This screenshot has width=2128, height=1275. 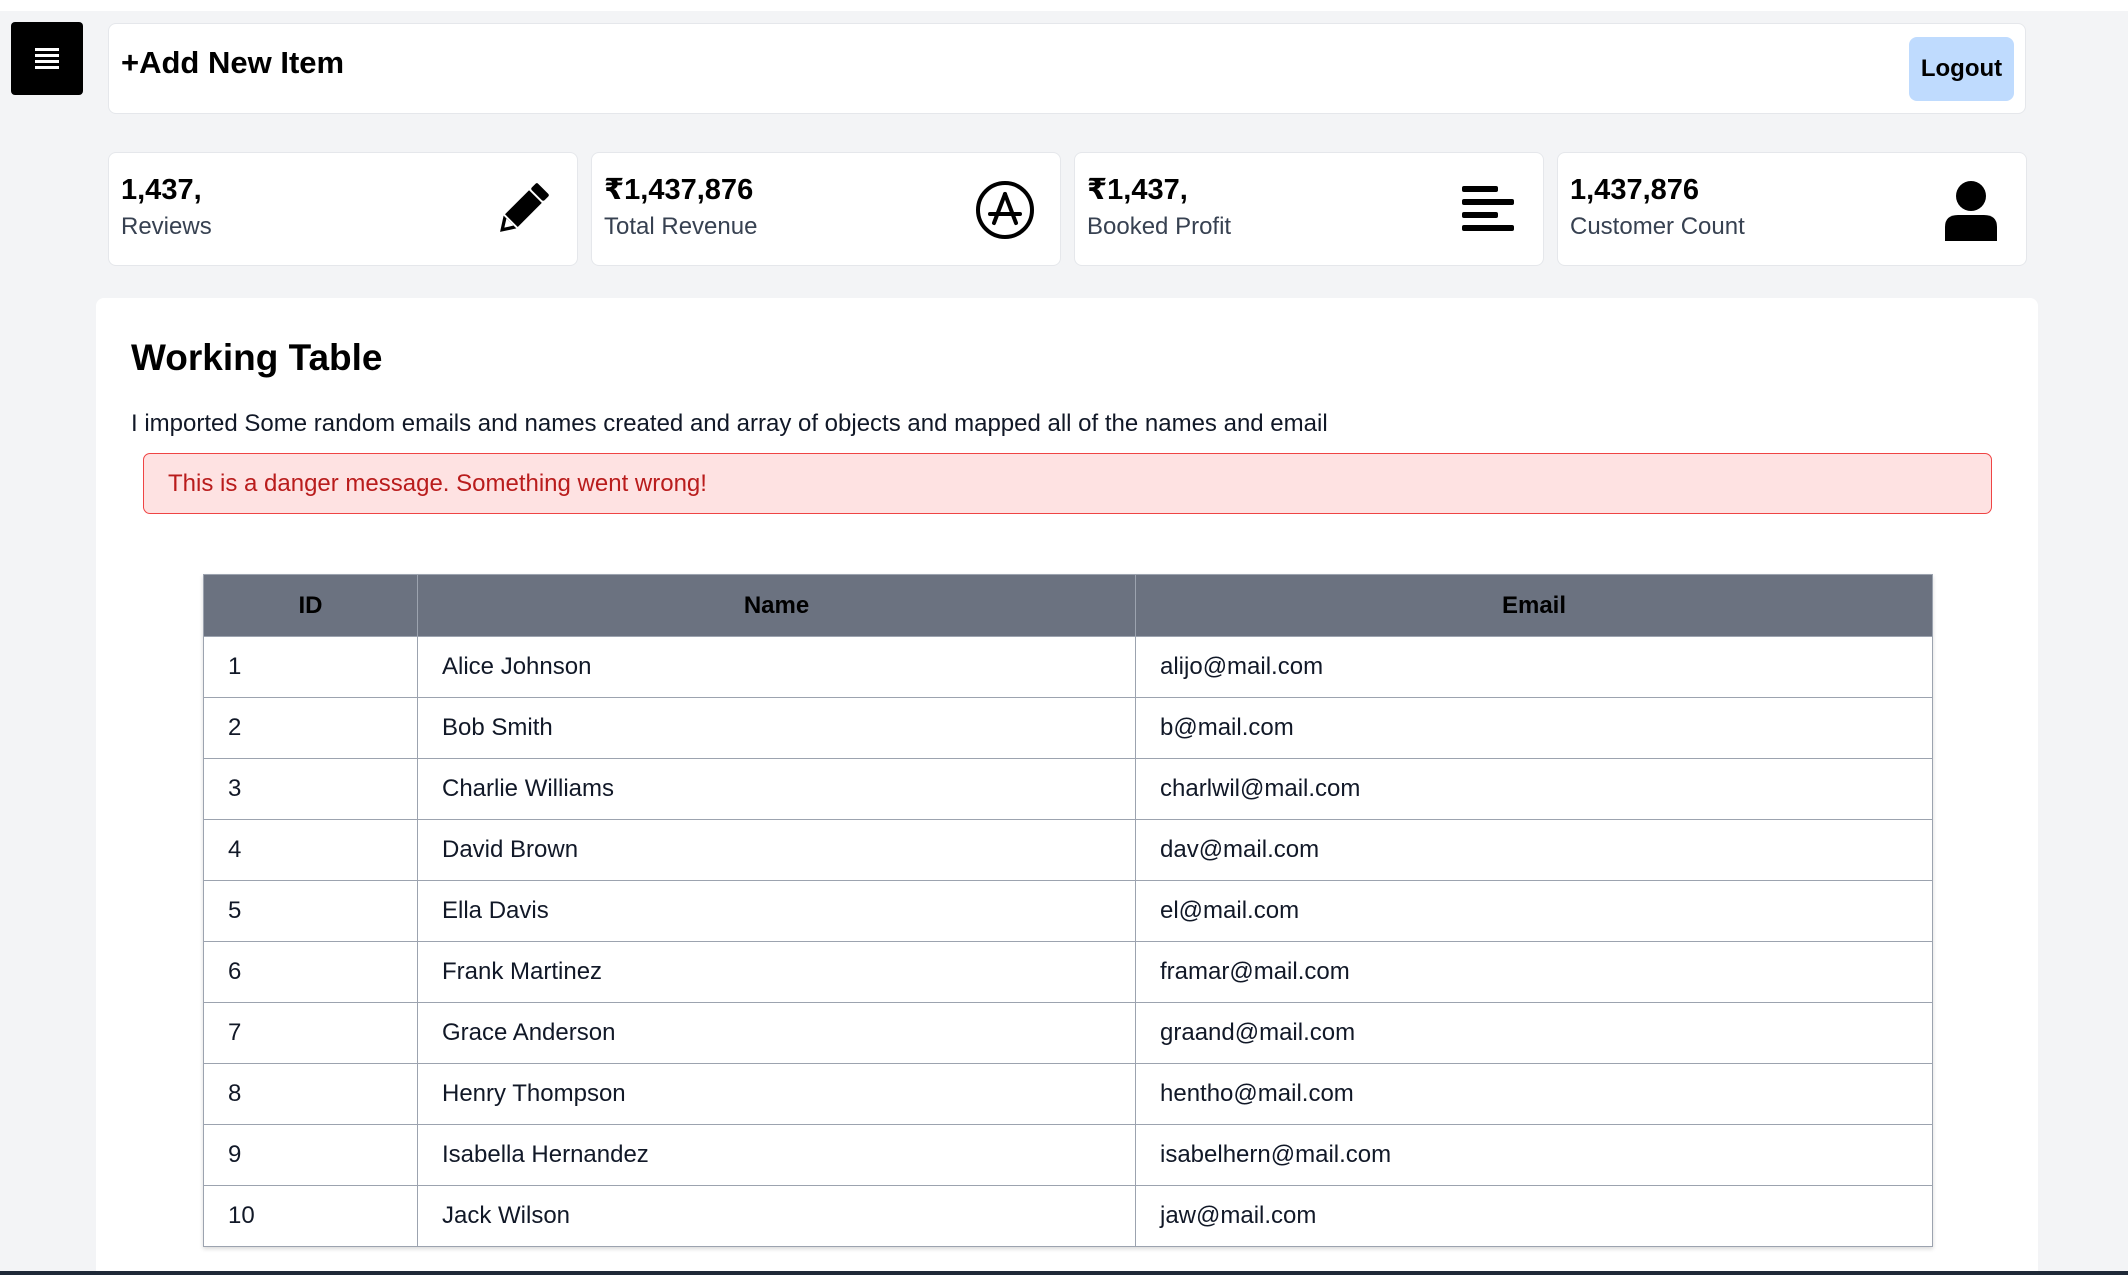 I want to click on stat-label: Reviews, so click(x=166, y=226).